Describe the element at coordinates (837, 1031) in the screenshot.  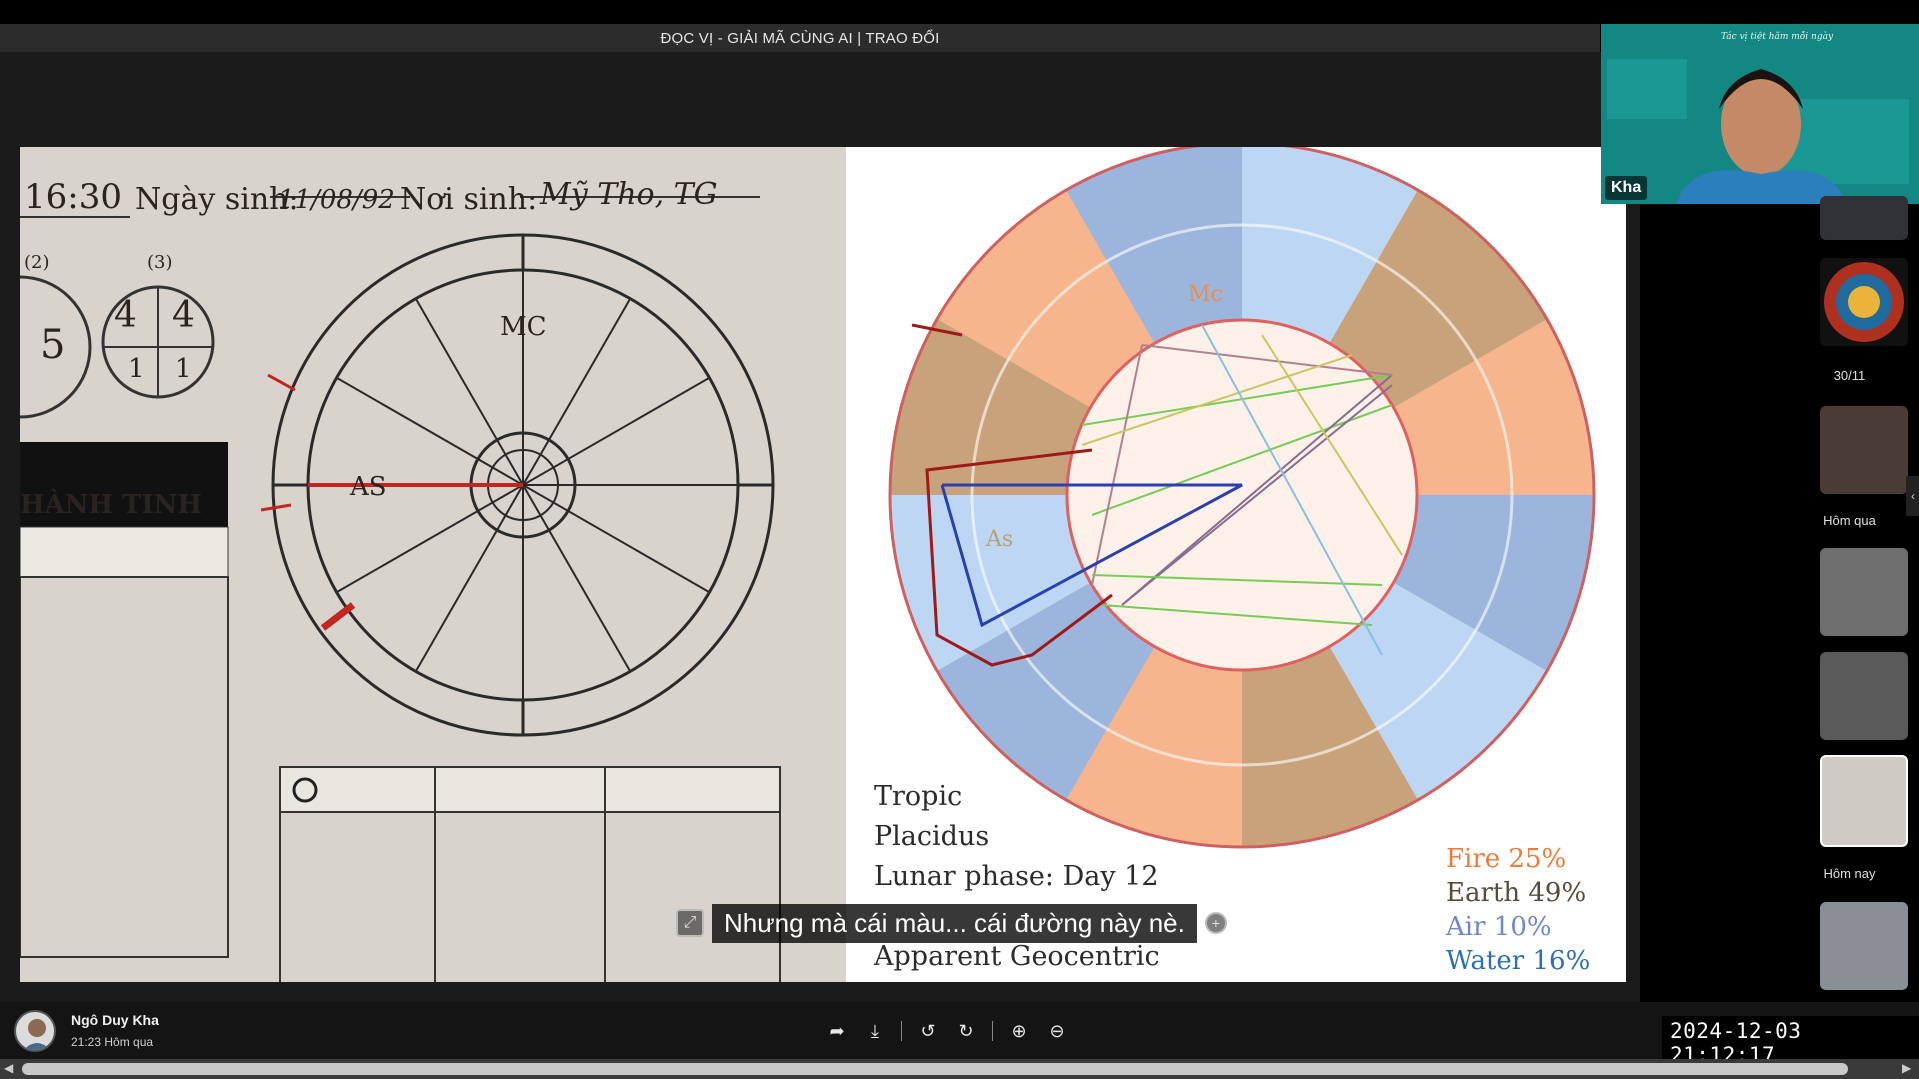
I see `share-icon: ➦` at that location.